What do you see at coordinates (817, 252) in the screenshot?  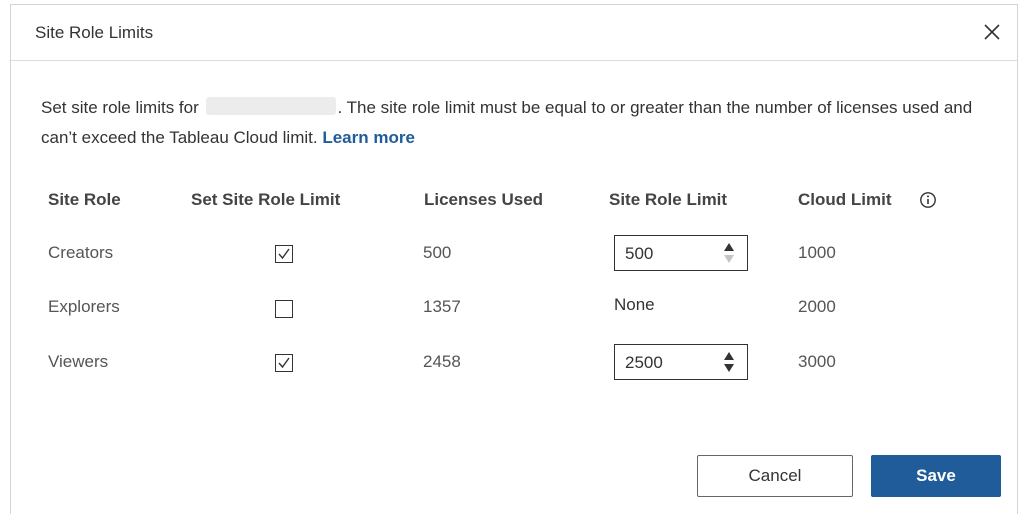 I see `row-cloud-limit: 1000` at bounding box center [817, 252].